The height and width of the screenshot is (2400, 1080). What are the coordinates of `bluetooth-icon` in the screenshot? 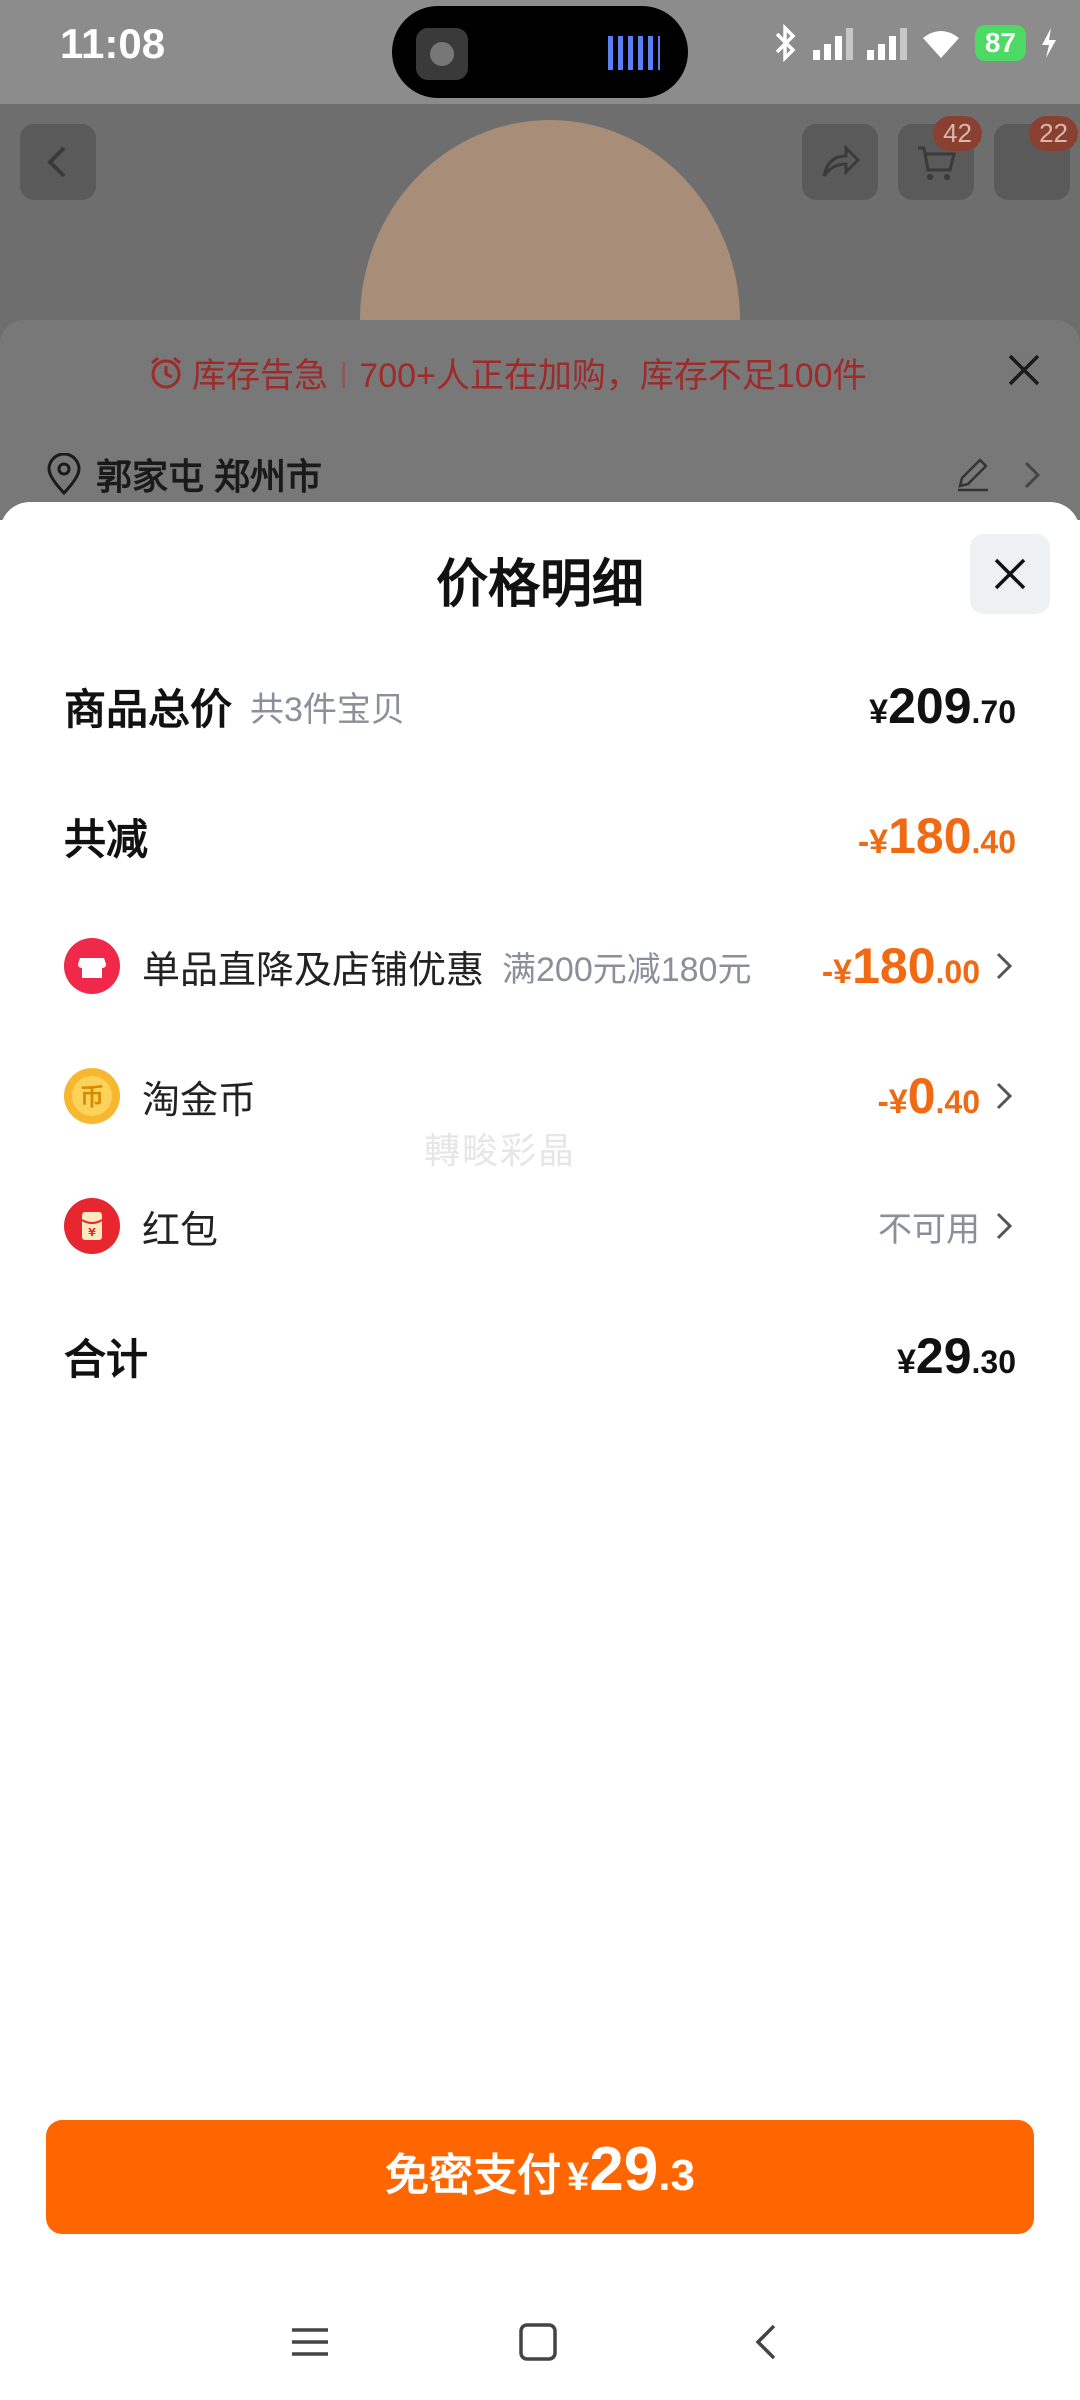 It's located at (785, 43).